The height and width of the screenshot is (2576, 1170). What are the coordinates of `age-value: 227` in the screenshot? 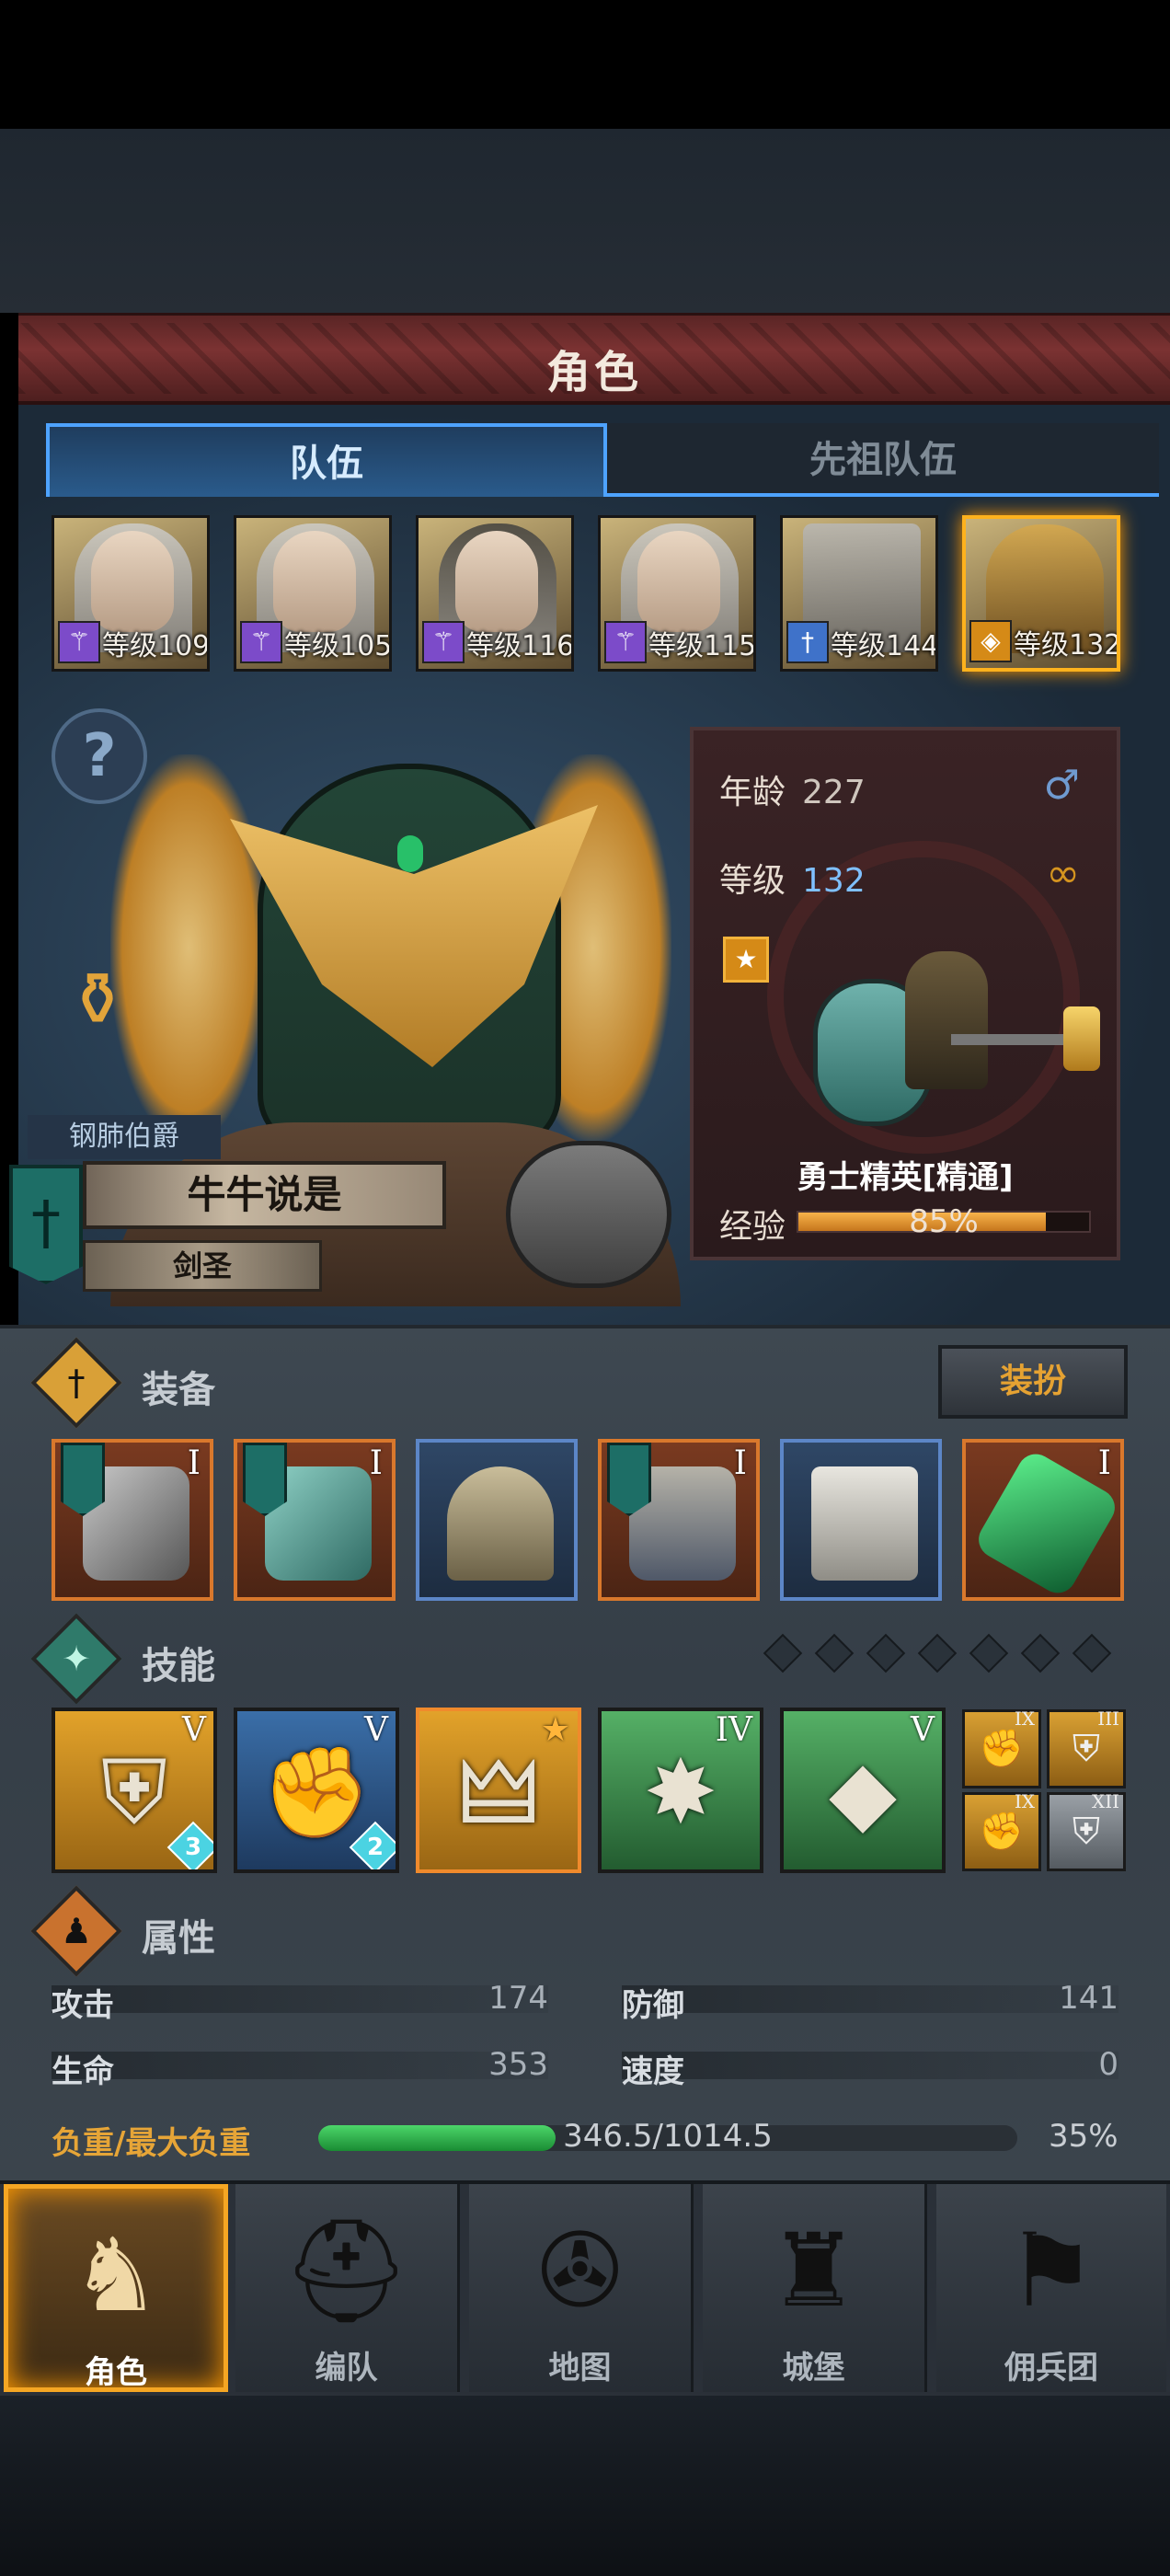 It's located at (834, 792).